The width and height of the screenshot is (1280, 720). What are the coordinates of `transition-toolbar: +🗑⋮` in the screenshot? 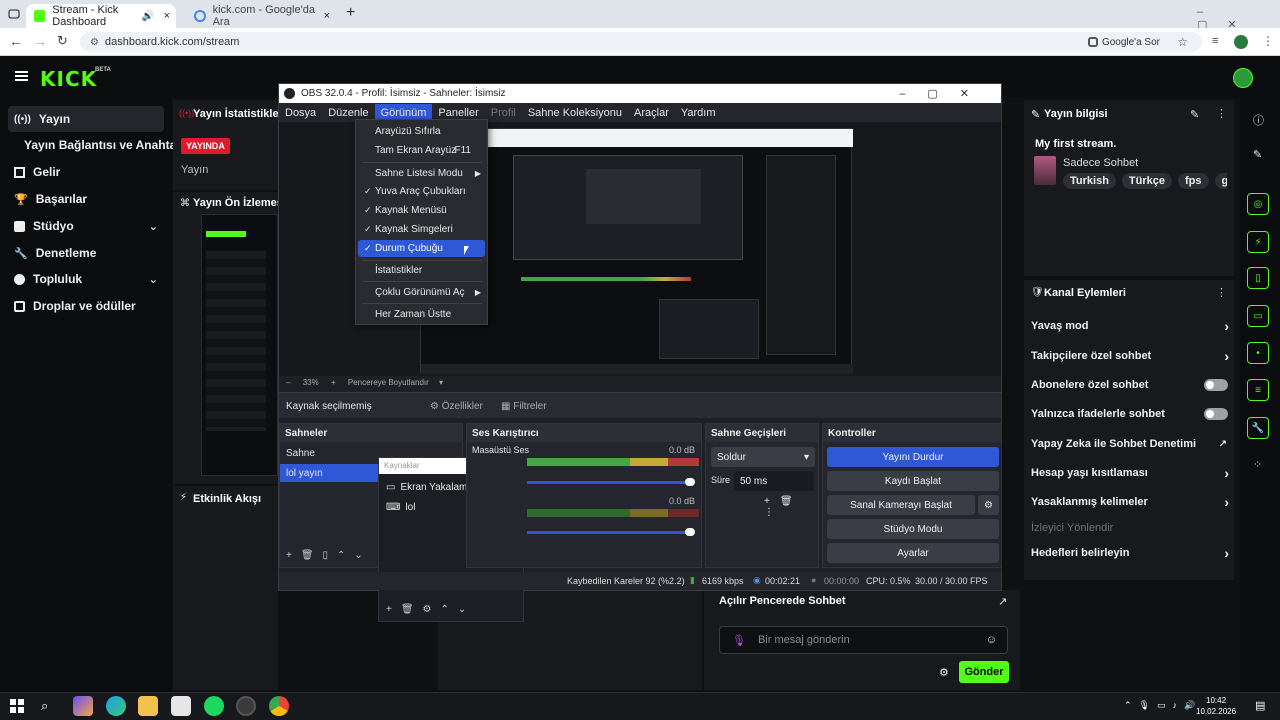 It's located at (791, 507).